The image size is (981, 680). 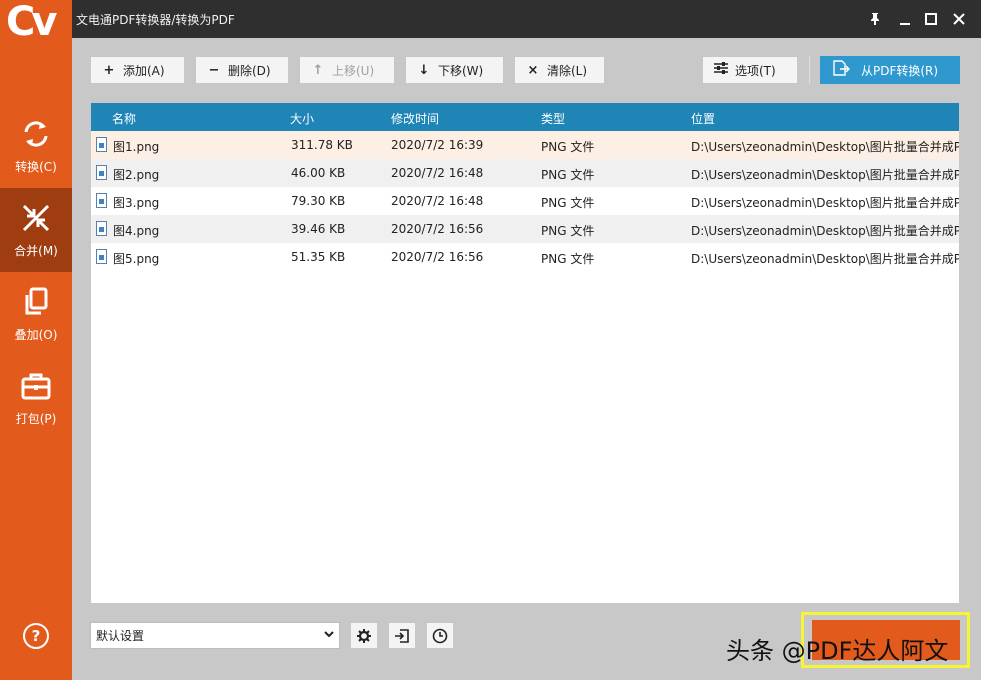 I want to click on move-down-button: ↓ 下移(W), so click(x=454, y=70).